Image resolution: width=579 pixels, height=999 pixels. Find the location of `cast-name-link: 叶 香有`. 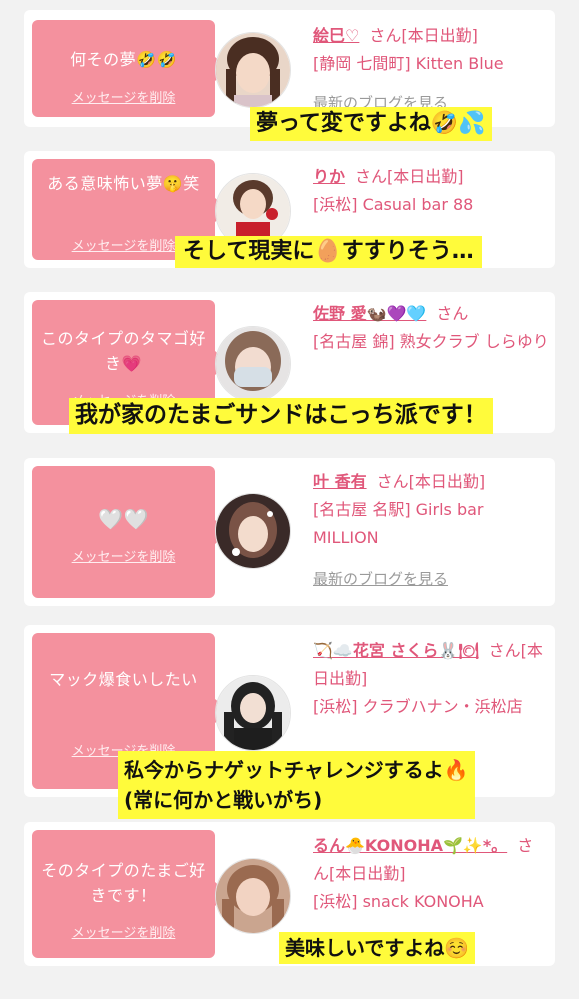

cast-name-link: 叶 香有 is located at coordinates (340, 481).